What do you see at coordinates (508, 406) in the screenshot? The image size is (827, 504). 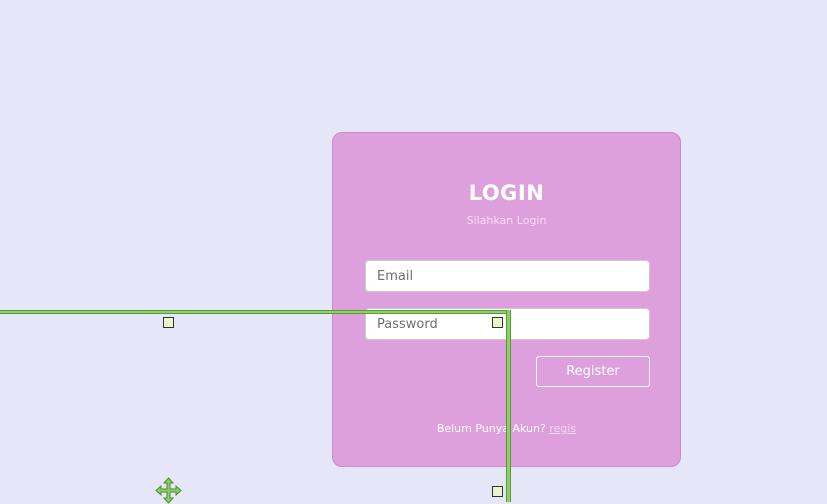 I see `guide-line-vertical` at bounding box center [508, 406].